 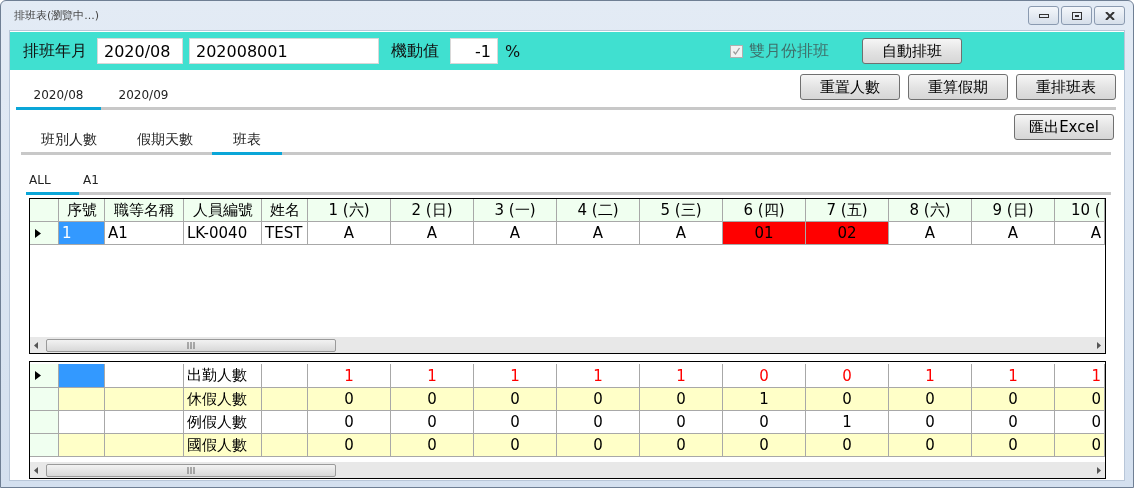 I want to click on view-tab: 班表, so click(x=247, y=141).